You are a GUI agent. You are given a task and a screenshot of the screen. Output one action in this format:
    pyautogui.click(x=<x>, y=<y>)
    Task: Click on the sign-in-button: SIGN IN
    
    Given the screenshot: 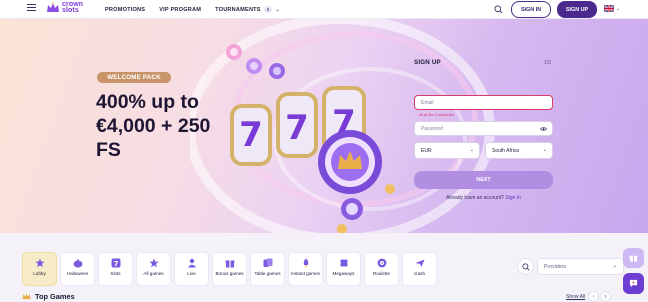 What is the action you would take?
    pyautogui.click(x=531, y=9)
    